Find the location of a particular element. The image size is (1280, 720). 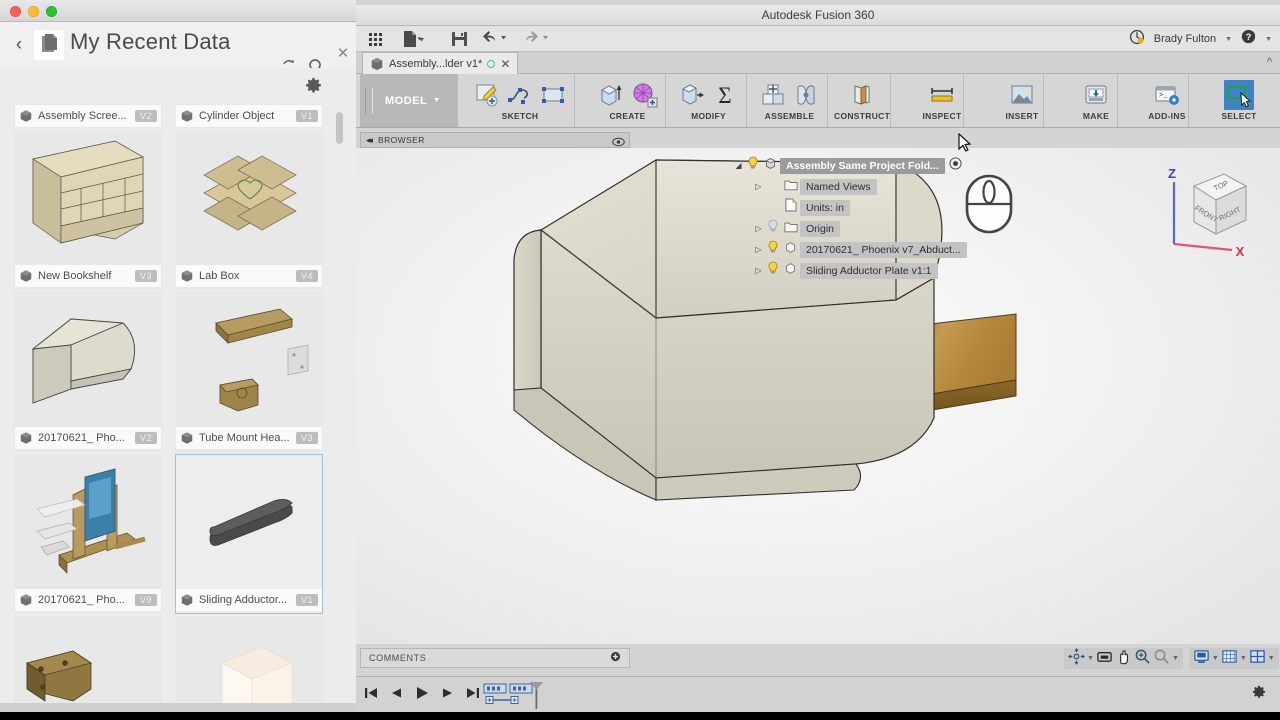

new-component-icon is located at coordinates (773, 95).